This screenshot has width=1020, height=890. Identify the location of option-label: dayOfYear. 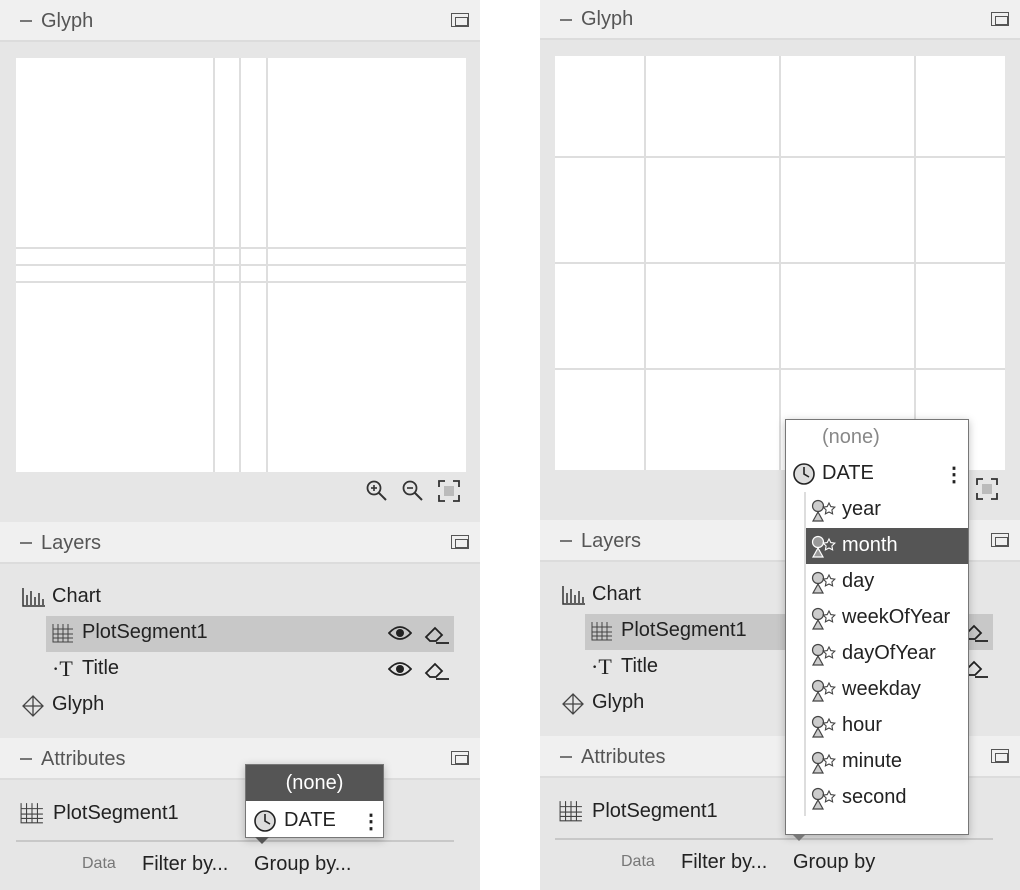
(889, 653).